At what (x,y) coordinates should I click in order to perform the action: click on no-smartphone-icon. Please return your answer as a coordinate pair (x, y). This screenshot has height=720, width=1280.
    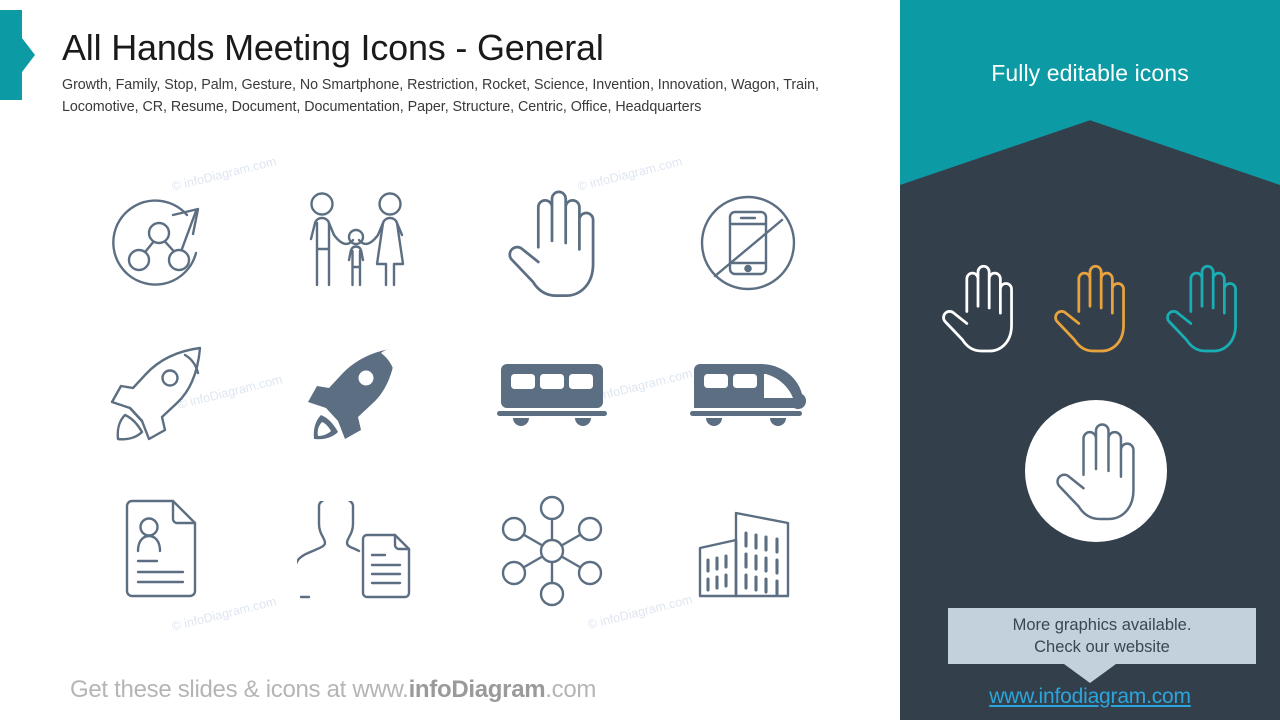
    Looking at the image, I should click on (748, 243).